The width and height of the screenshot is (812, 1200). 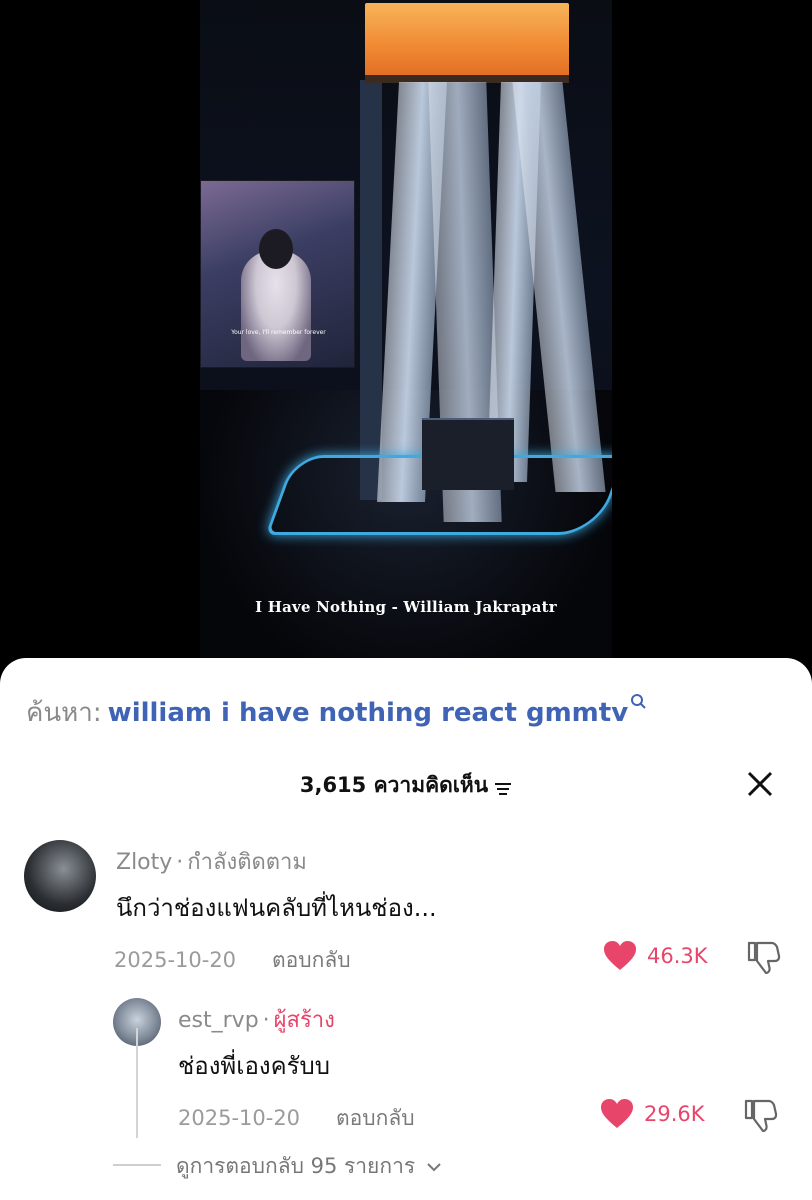 I want to click on comments-count-header: 3,615 ความคิดเห็น, so click(x=406, y=785).